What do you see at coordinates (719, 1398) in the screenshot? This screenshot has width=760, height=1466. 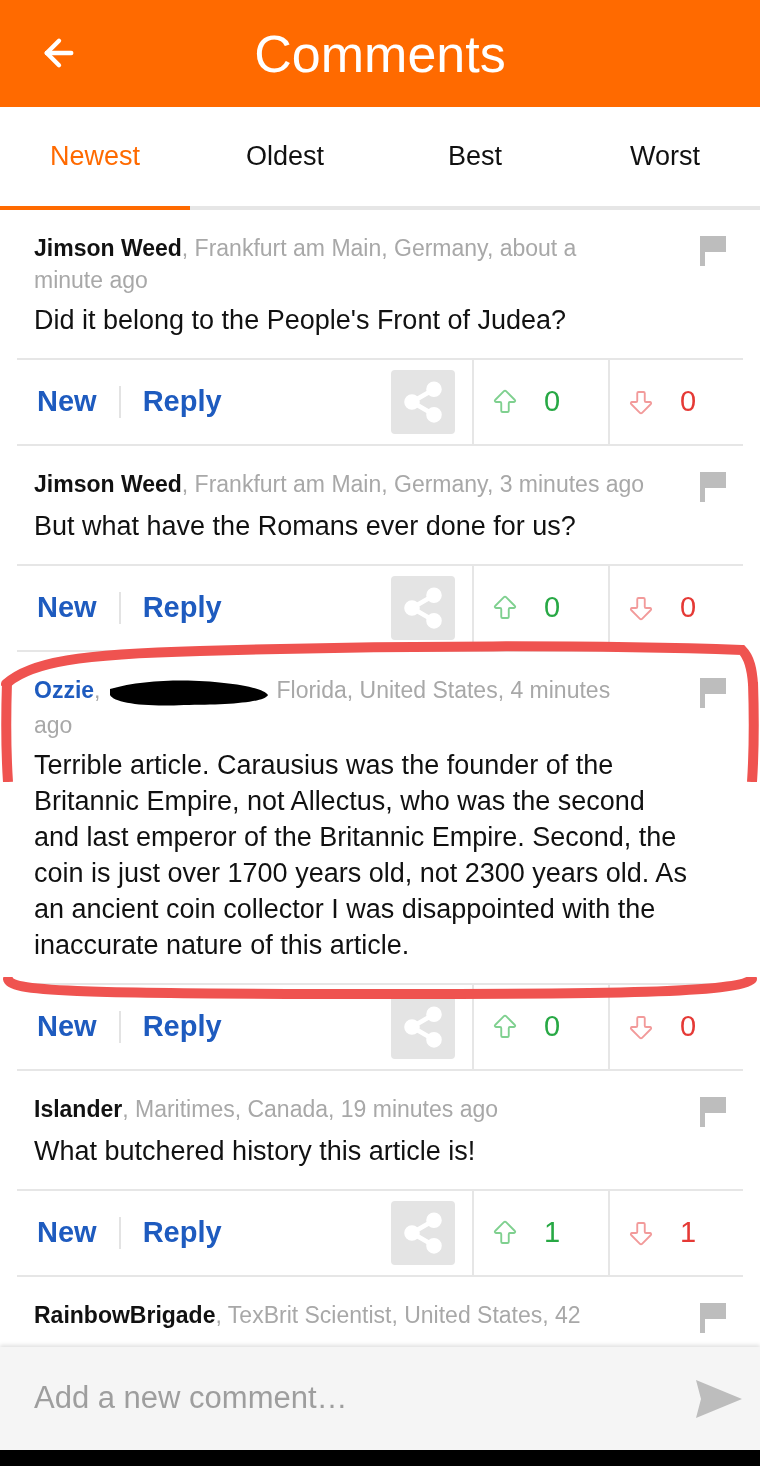 I see `send-icon` at bounding box center [719, 1398].